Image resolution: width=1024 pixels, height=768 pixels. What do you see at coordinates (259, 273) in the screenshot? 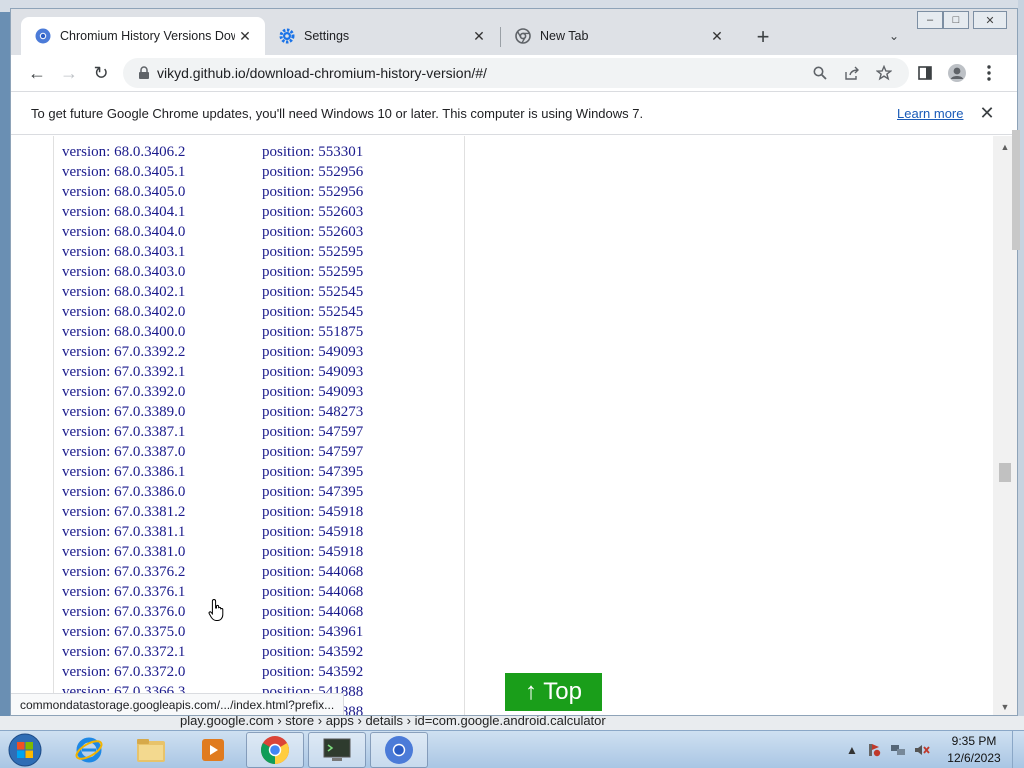
I see `version-row: version: 68.0.3403.0 position: 552595` at bounding box center [259, 273].